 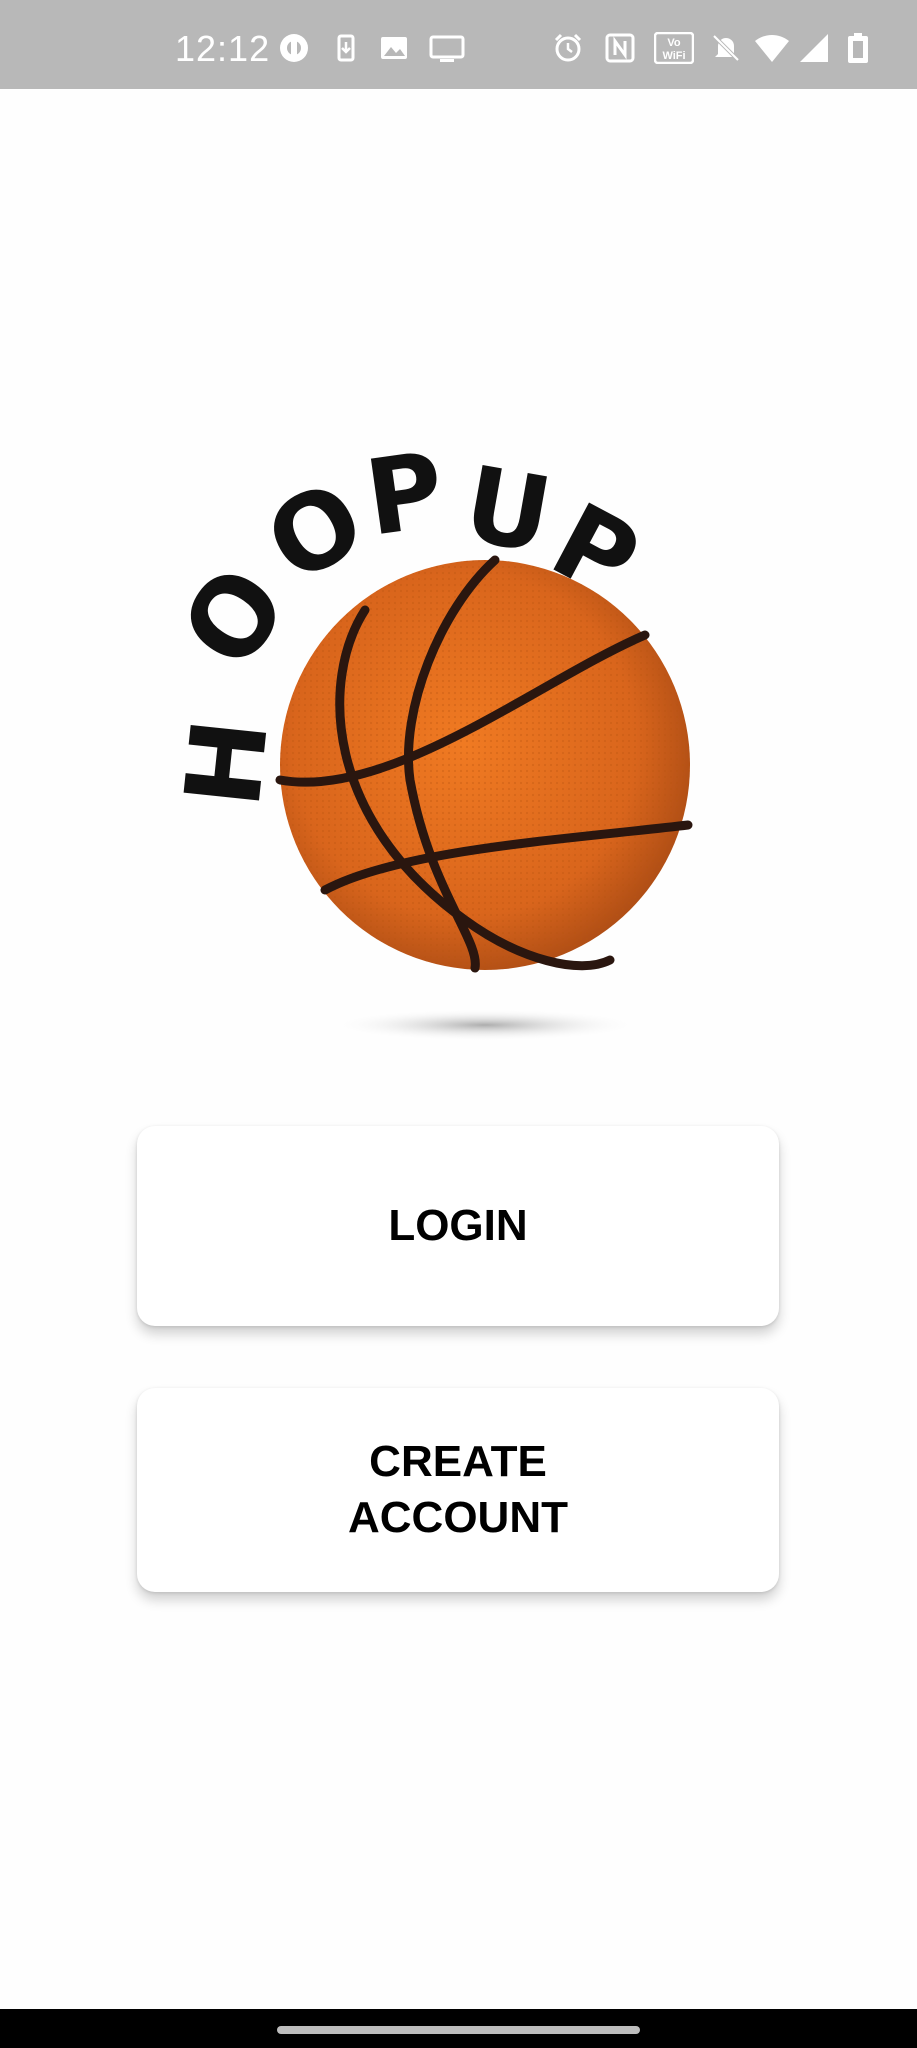 What do you see at coordinates (814, 48) in the screenshot?
I see `signal-icon` at bounding box center [814, 48].